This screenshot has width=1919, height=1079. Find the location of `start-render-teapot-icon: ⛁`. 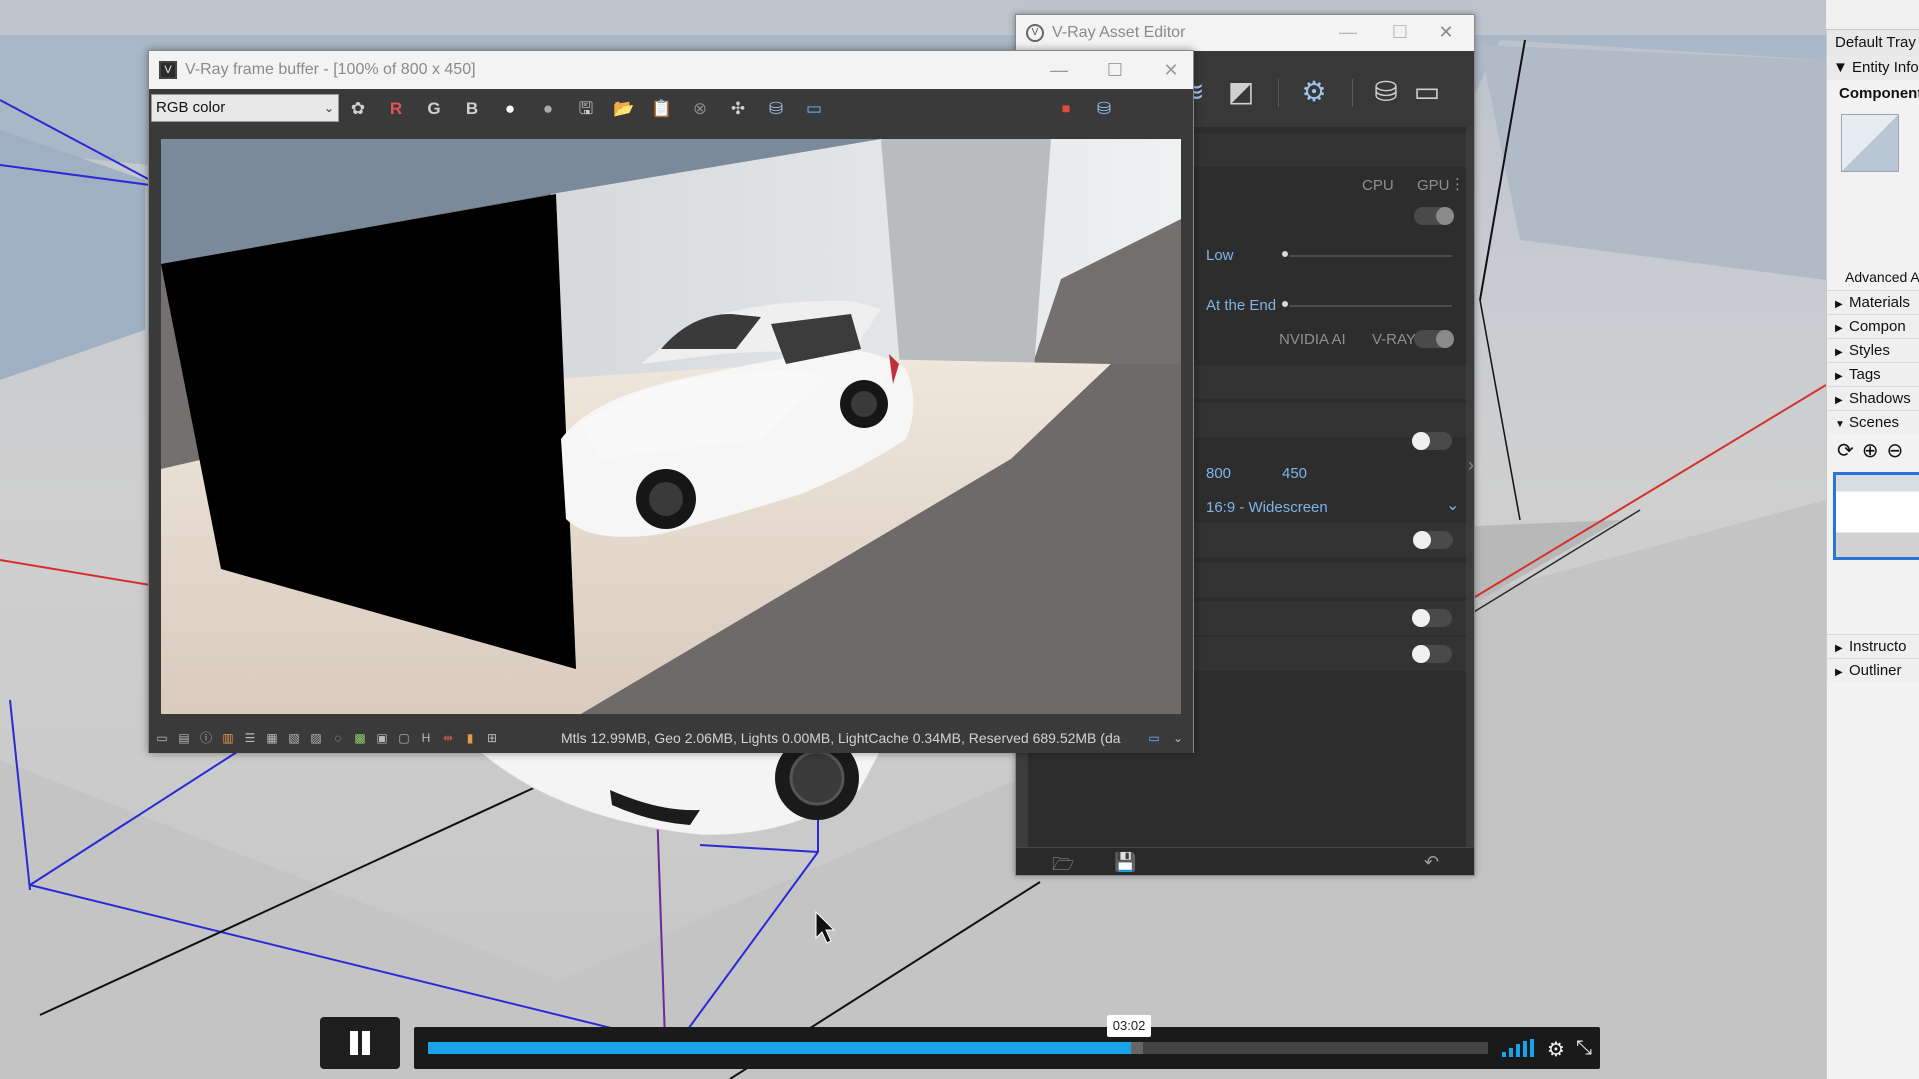

start-render-teapot-icon: ⛁ is located at coordinates (1104, 109).